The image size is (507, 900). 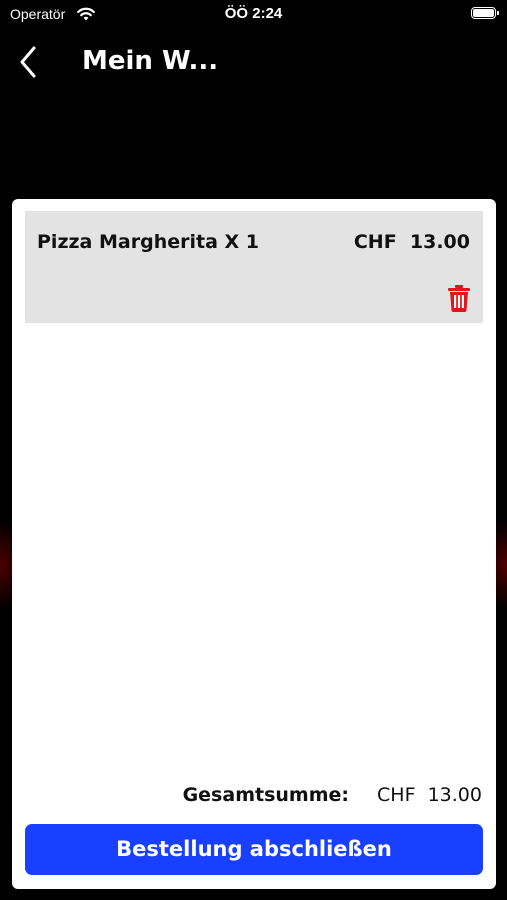 I want to click on battery-icon, so click(x=485, y=13).